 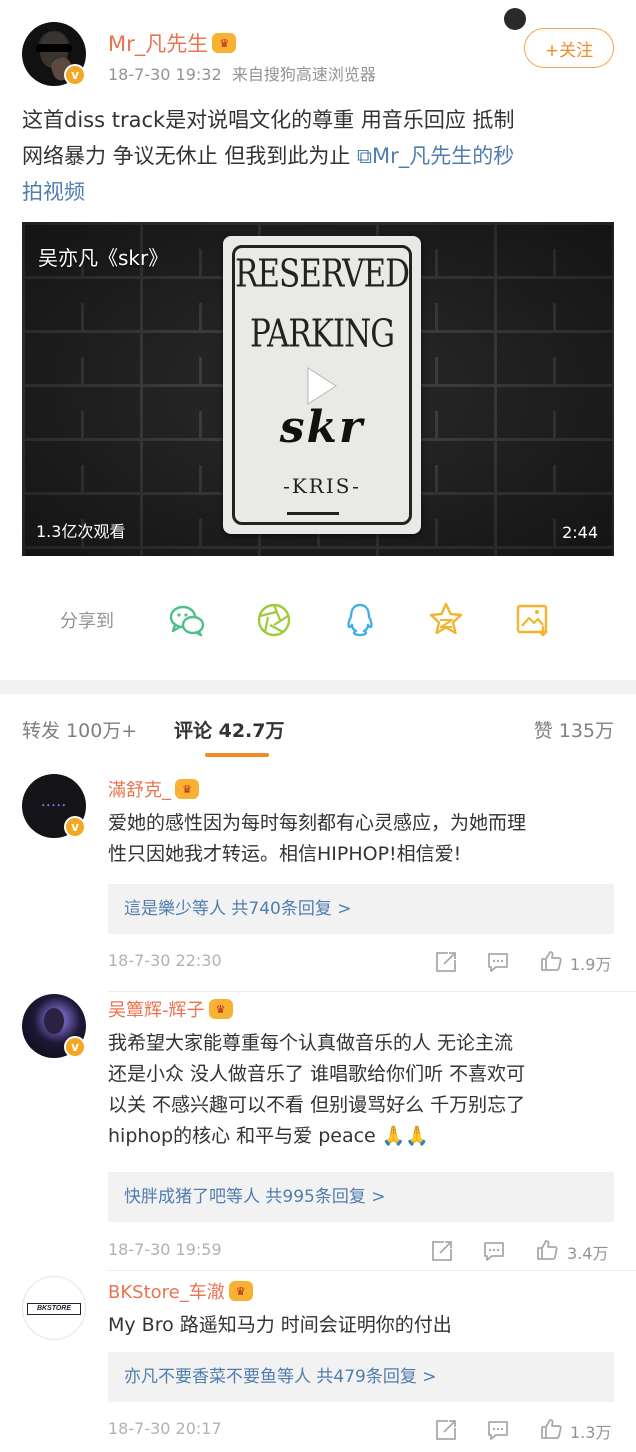 What do you see at coordinates (81, 531) in the screenshot?
I see `video-view-count: 1.3亿次观看` at bounding box center [81, 531].